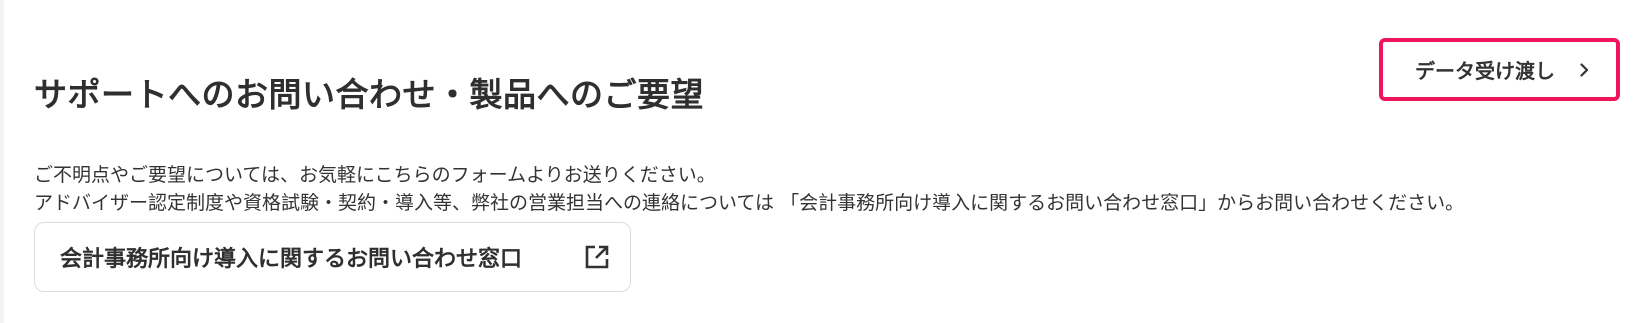 The height and width of the screenshot is (323, 1652). Describe the element at coordinates (2, 161) in the screenshot. I see `left-edge-divider` at that location.